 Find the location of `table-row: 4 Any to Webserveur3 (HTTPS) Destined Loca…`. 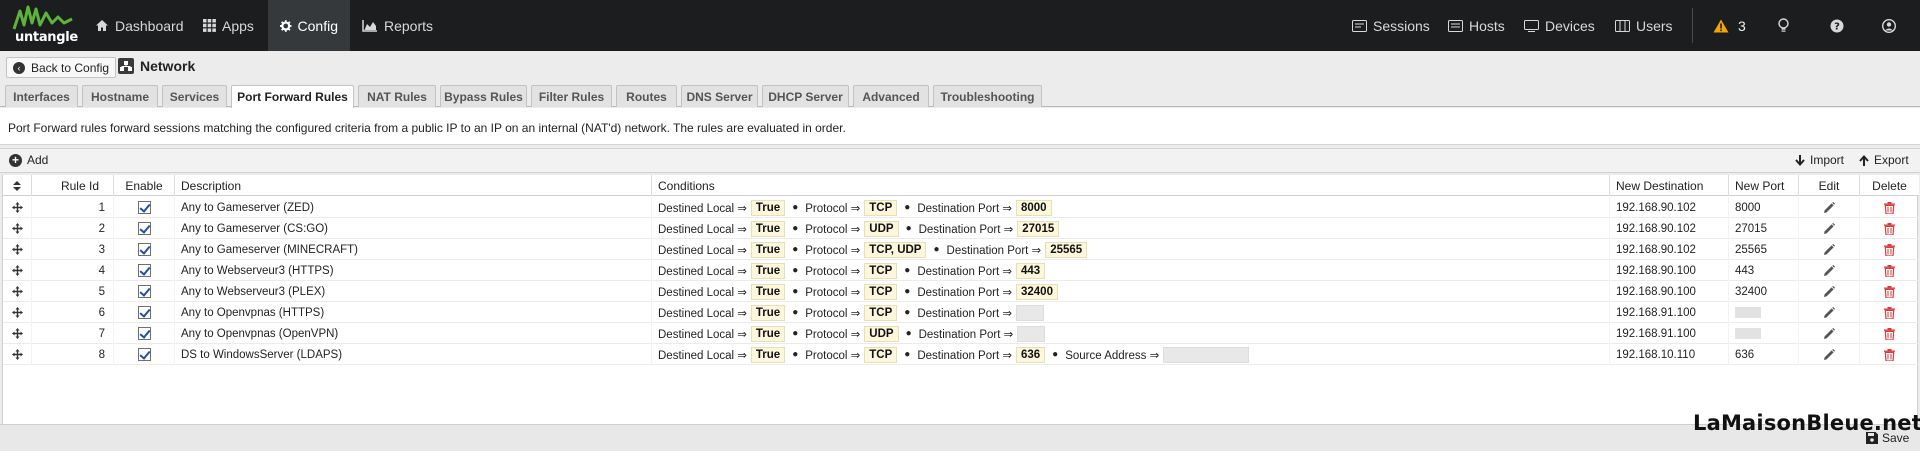

table-row: 4 Any to Webserveur3 (HTTPS) Destined Loca… is located at coordinates (961, 270).